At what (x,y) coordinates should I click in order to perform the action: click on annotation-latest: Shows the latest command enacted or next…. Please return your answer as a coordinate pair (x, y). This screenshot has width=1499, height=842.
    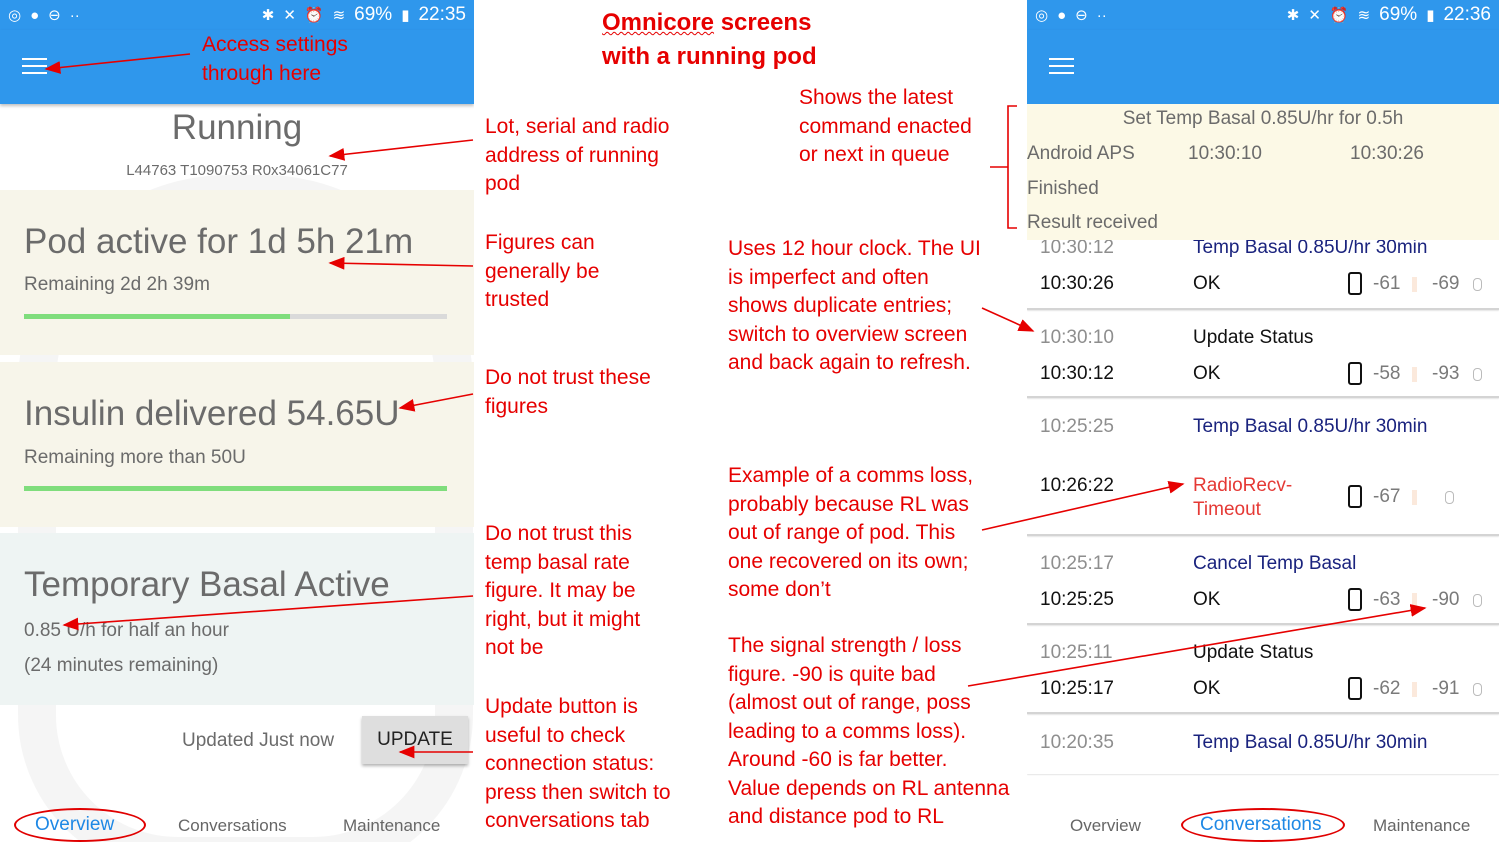
    Looking at the image, I should click on (885, 127).